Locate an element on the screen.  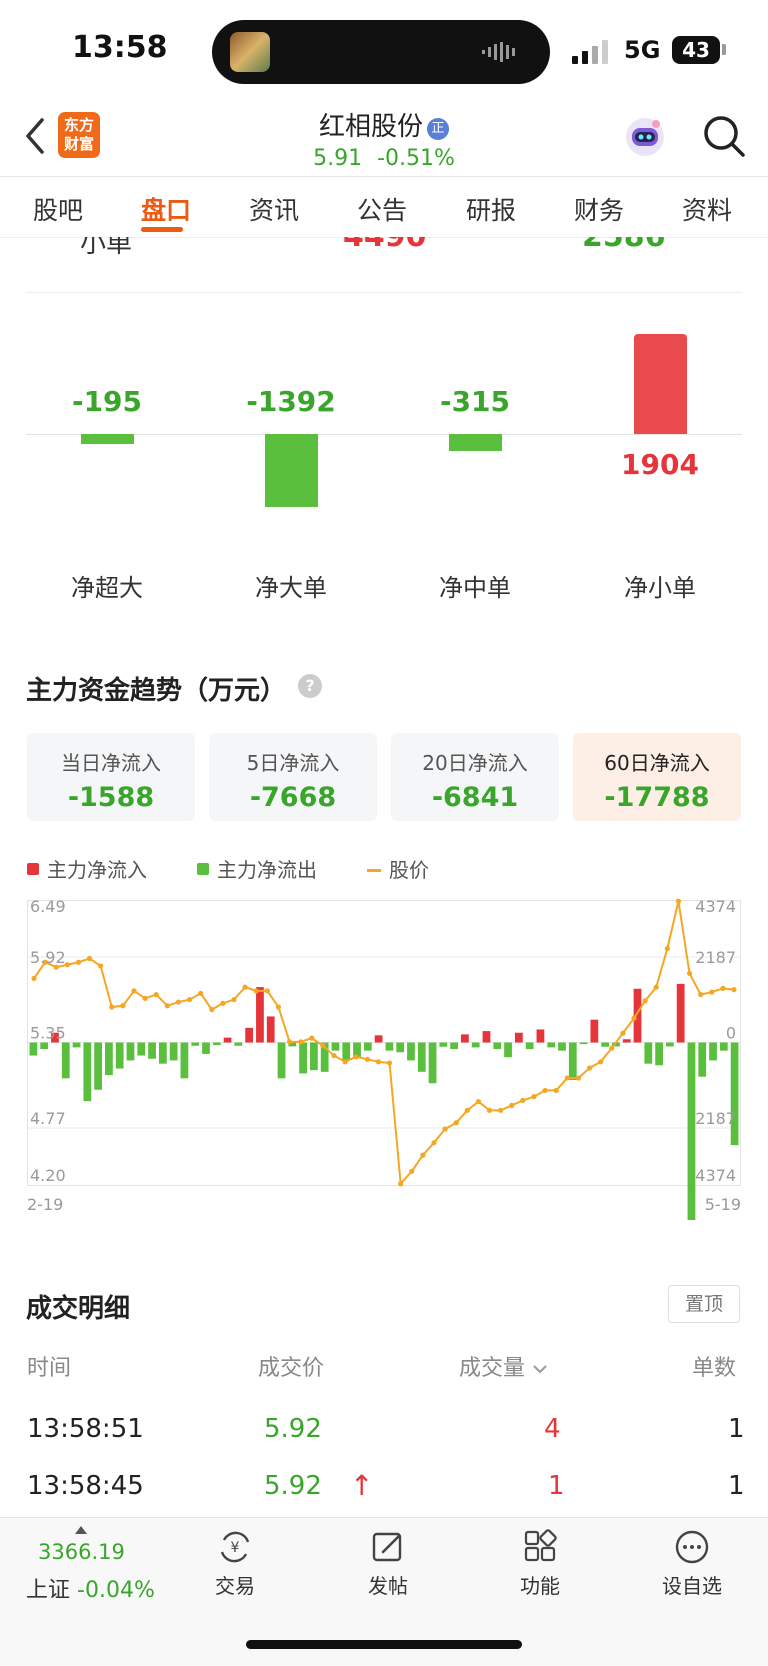
header-time: 时间 is located at coordinates (49, 1368).